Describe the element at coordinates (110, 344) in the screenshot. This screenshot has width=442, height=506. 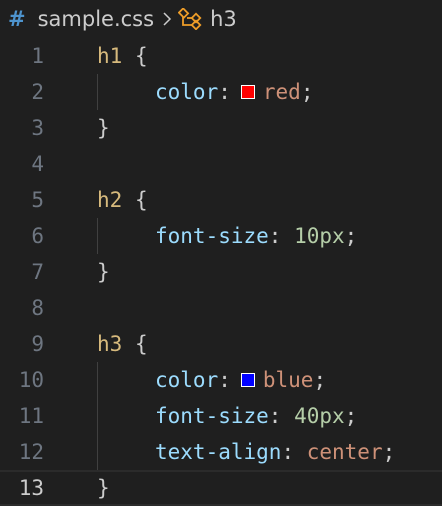
I see `selector-token: h3` at that location.